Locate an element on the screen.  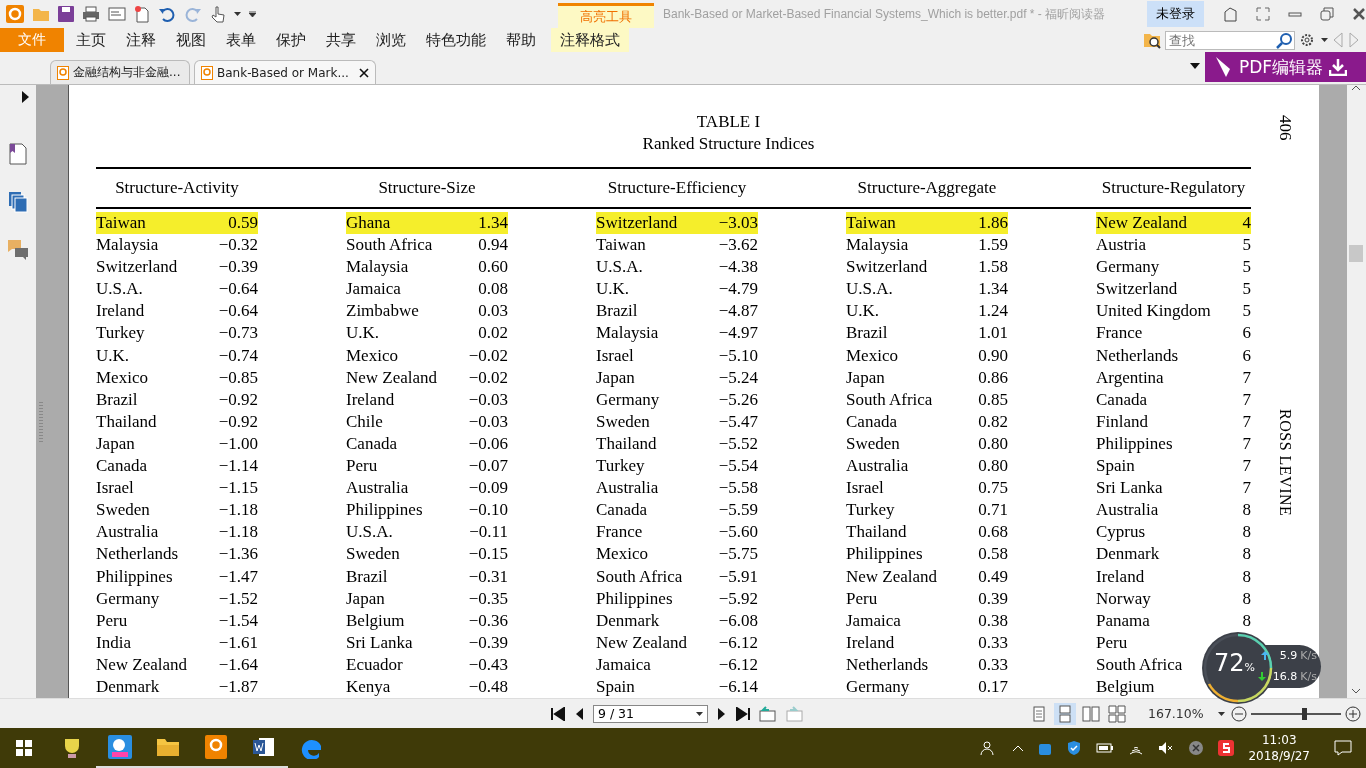
ribbon-tab: 浏览 is located at coordinates (391, 40).